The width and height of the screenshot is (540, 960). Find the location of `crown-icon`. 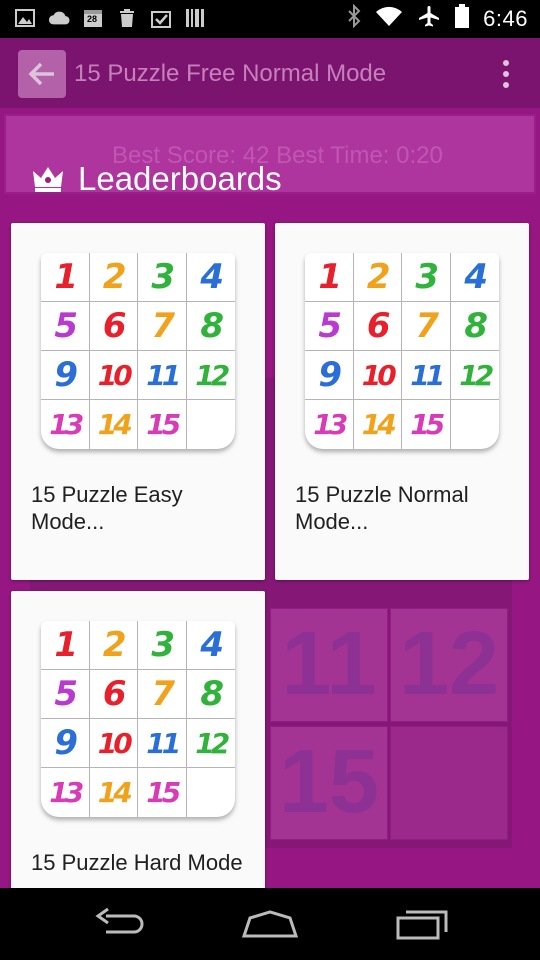

crown-icon is located at coordinates (48, 179).